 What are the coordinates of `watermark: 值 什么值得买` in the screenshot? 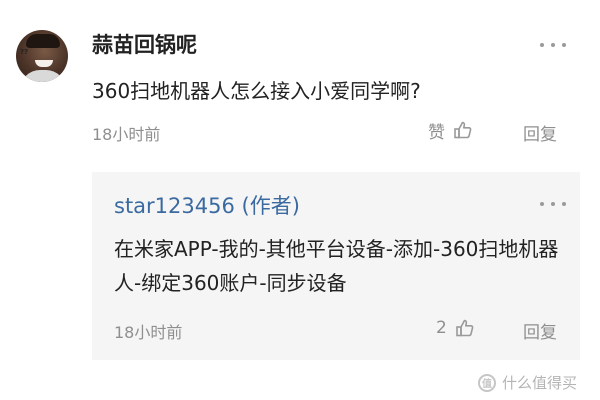 It's located at (527, 382).